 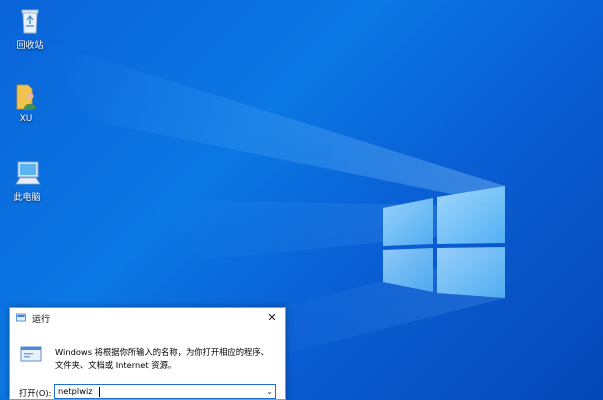 I want to click on computer-icon, so click(x=28, y=173).